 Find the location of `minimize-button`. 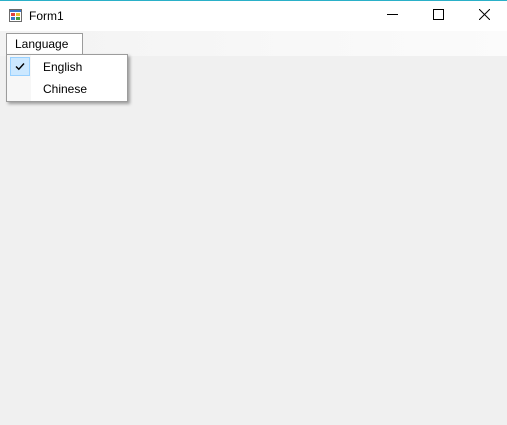

minimize-button is located at coordinates (392, 16).